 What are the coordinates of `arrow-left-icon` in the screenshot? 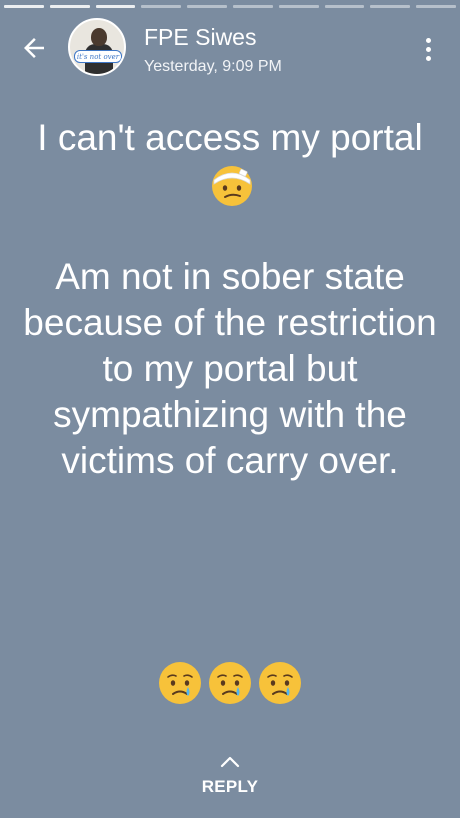 It's located at (34, 48).